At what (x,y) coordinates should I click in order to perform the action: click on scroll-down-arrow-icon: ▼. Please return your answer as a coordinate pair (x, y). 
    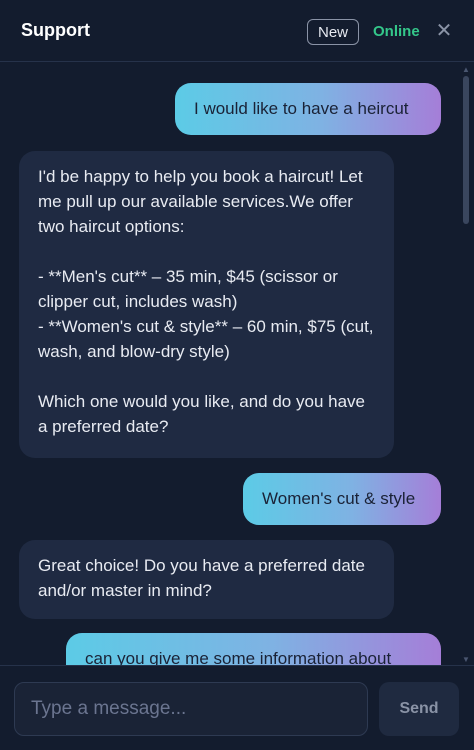
    Looking at the image, I should click on (466, 660).